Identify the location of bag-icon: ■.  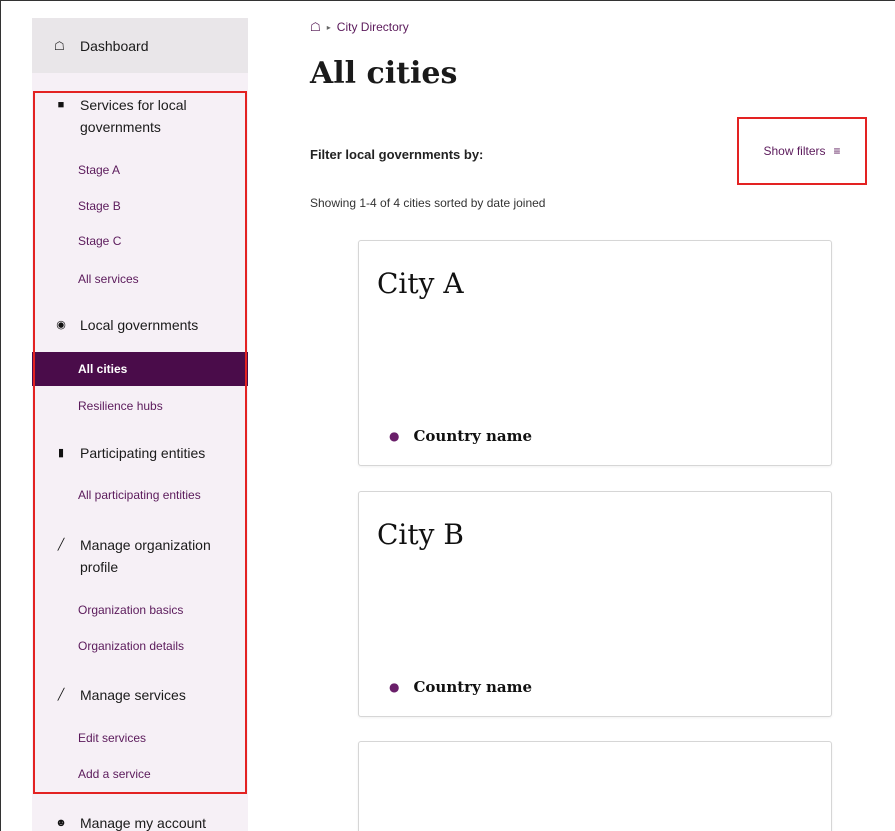
(61, 105).